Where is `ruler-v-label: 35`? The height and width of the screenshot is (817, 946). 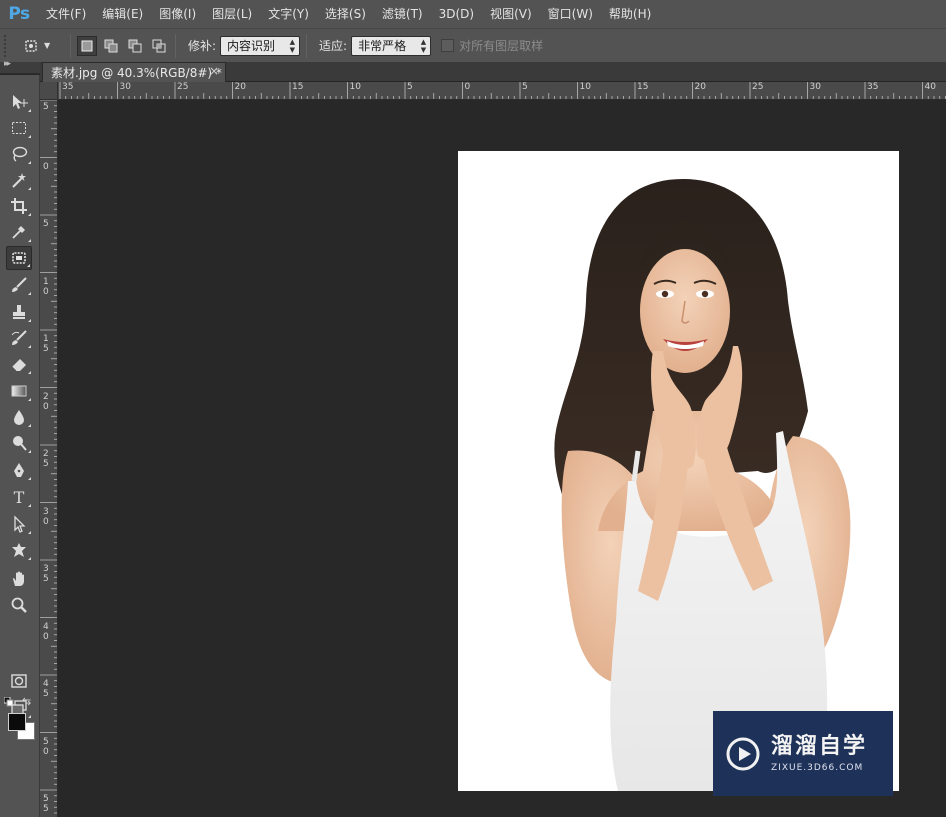 ruler-v-label: 35 is located at coordinates (46, 574).